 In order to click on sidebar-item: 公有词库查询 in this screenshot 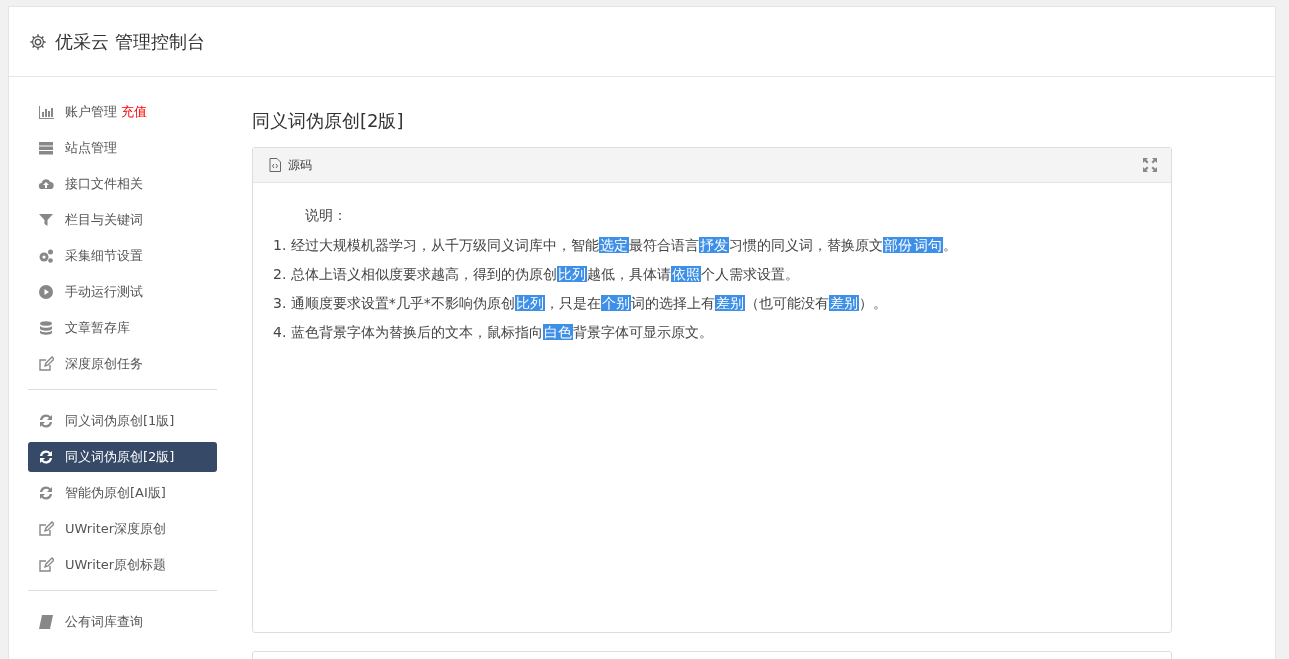, I will do `click(122, 622)`.